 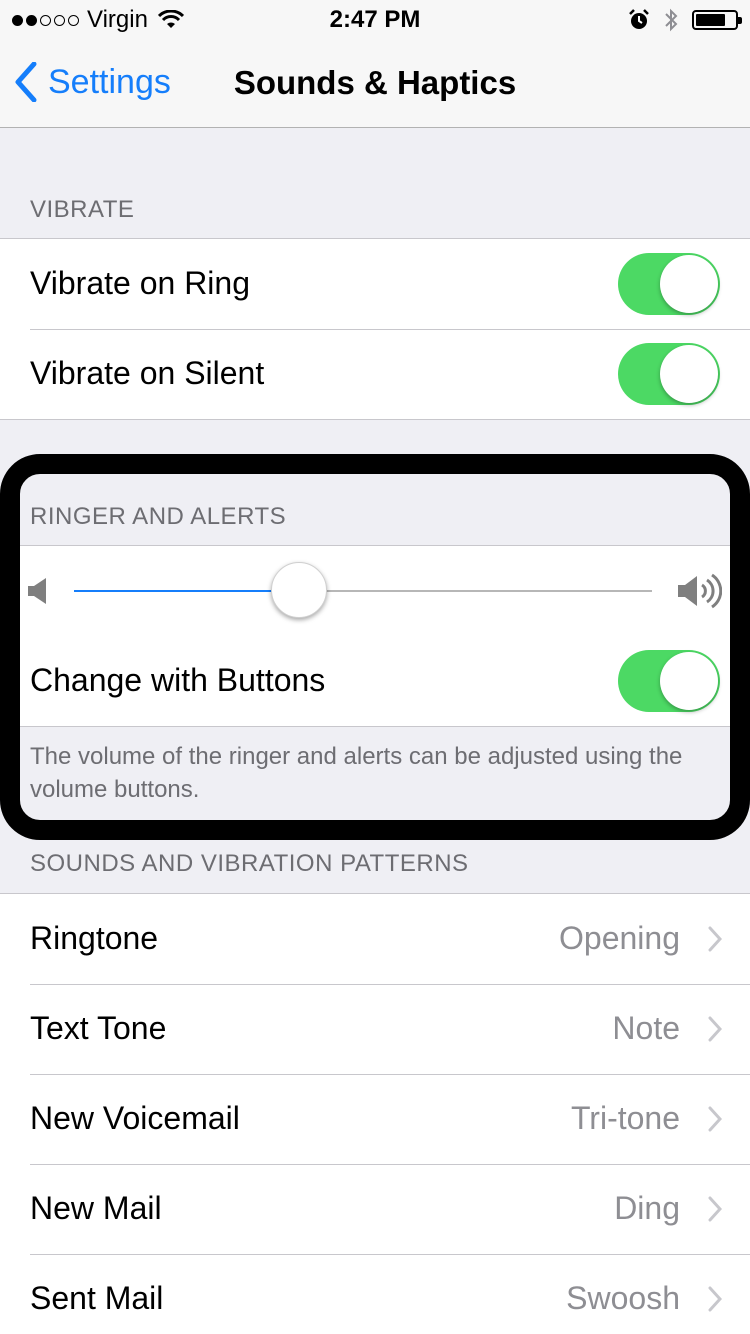 What do you see at coordinates (639, 19) in the screenshot?
I see `alarm-icon` at bounding box center [639, 19].